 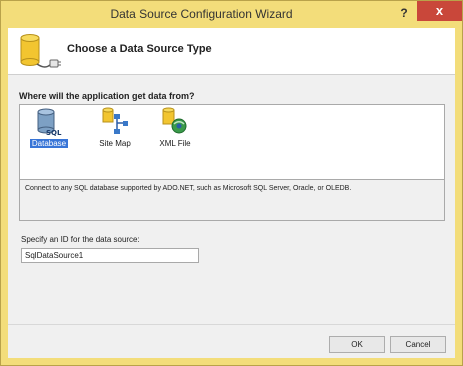 I want to click on type-option-database: SQL Database, so click(x=49, y=128).